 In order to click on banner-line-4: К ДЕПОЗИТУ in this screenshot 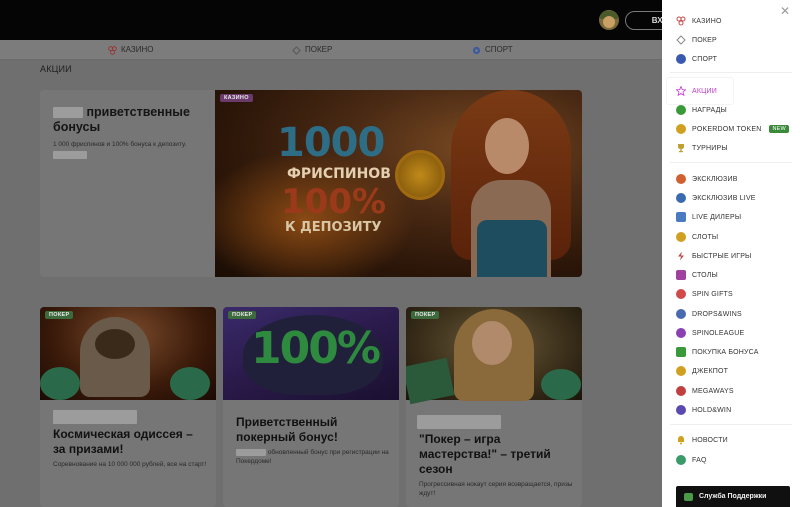, I will do `click(333, 227)`.